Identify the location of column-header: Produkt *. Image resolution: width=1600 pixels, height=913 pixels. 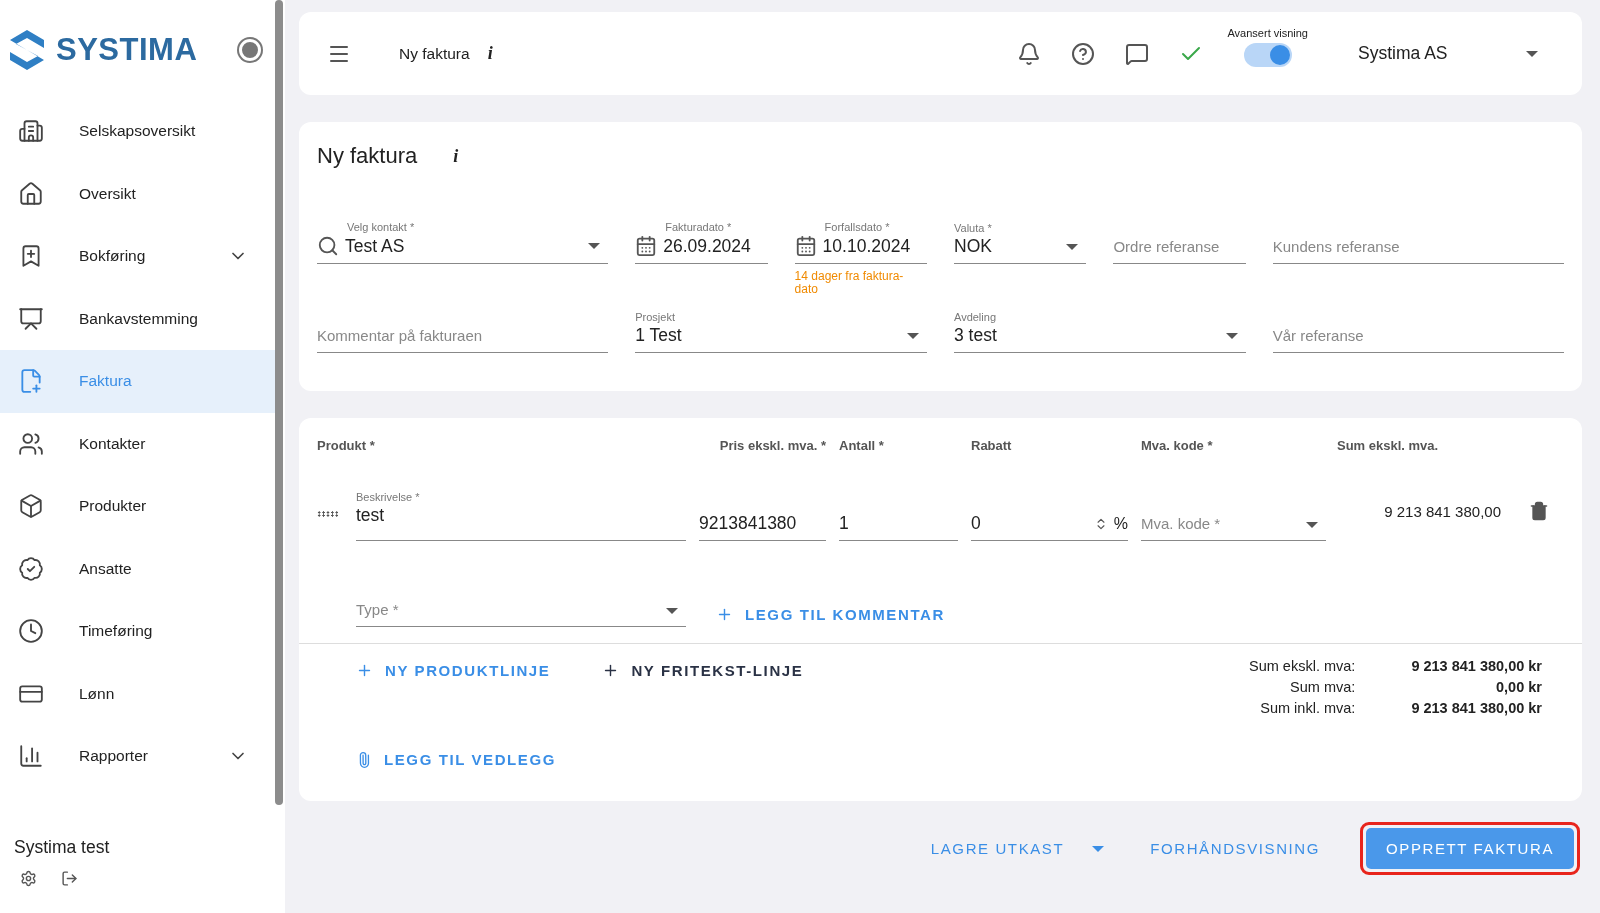
(346, 446).